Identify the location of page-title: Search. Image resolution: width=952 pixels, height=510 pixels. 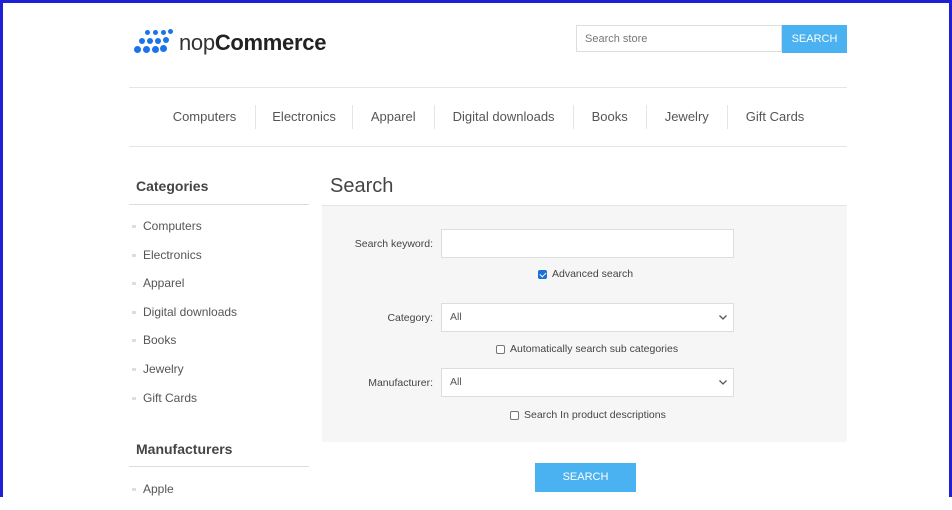
(362, 186).